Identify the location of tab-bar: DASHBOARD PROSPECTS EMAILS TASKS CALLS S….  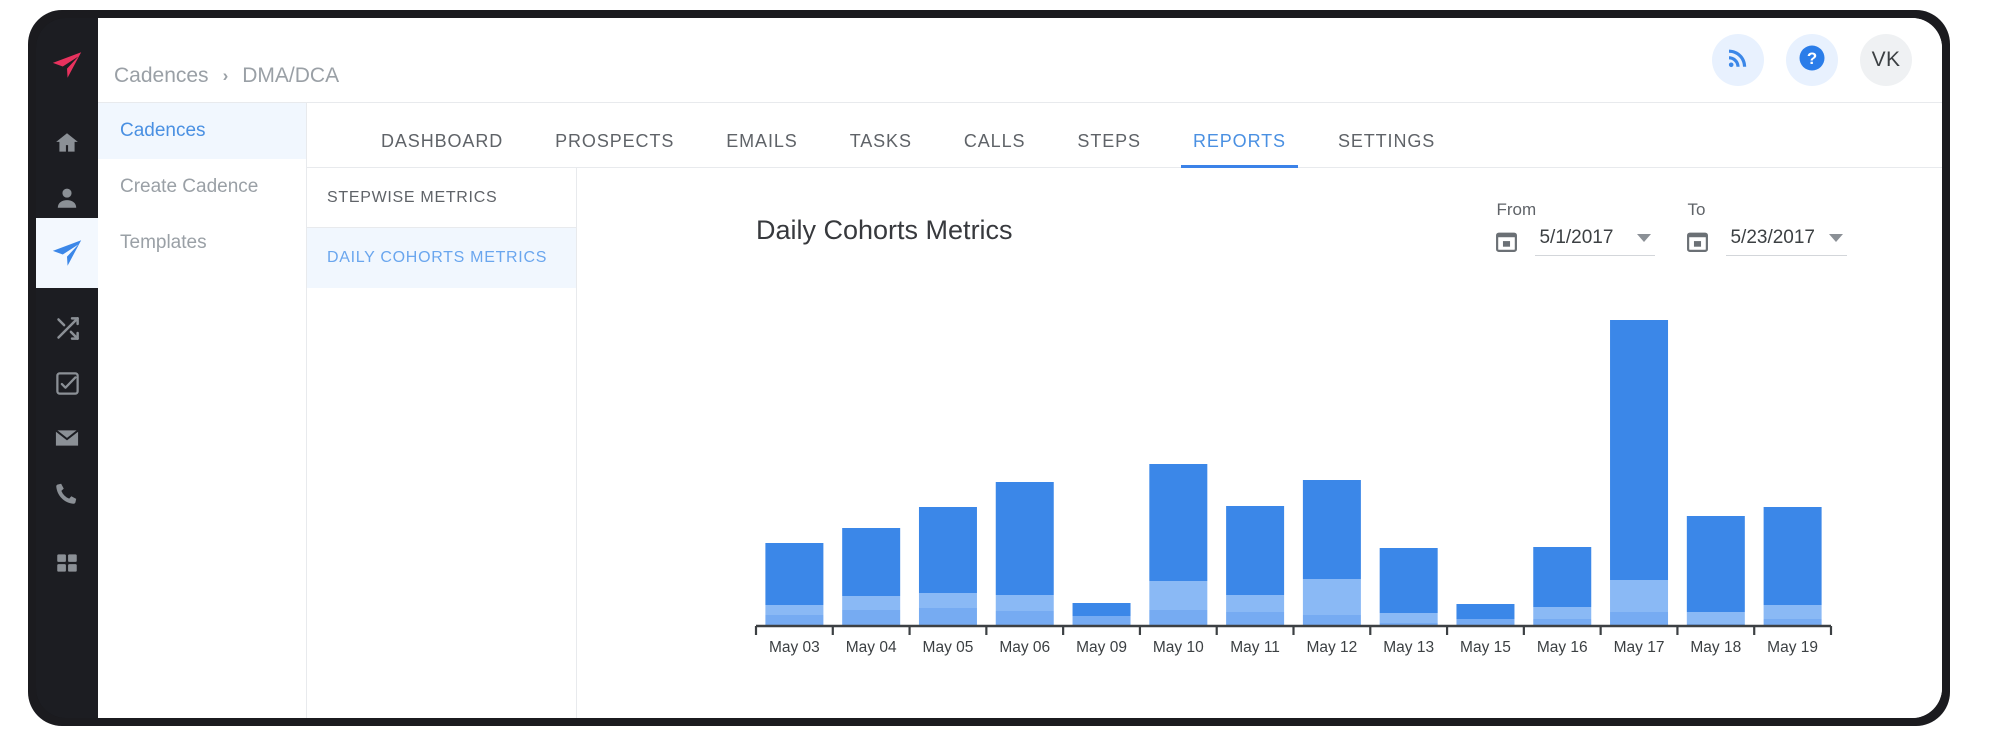
(1124, 135).